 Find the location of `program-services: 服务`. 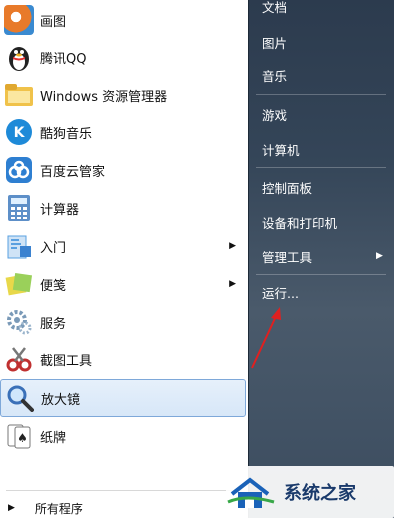

program-services: 服务 is located at coordinates (123, 322).